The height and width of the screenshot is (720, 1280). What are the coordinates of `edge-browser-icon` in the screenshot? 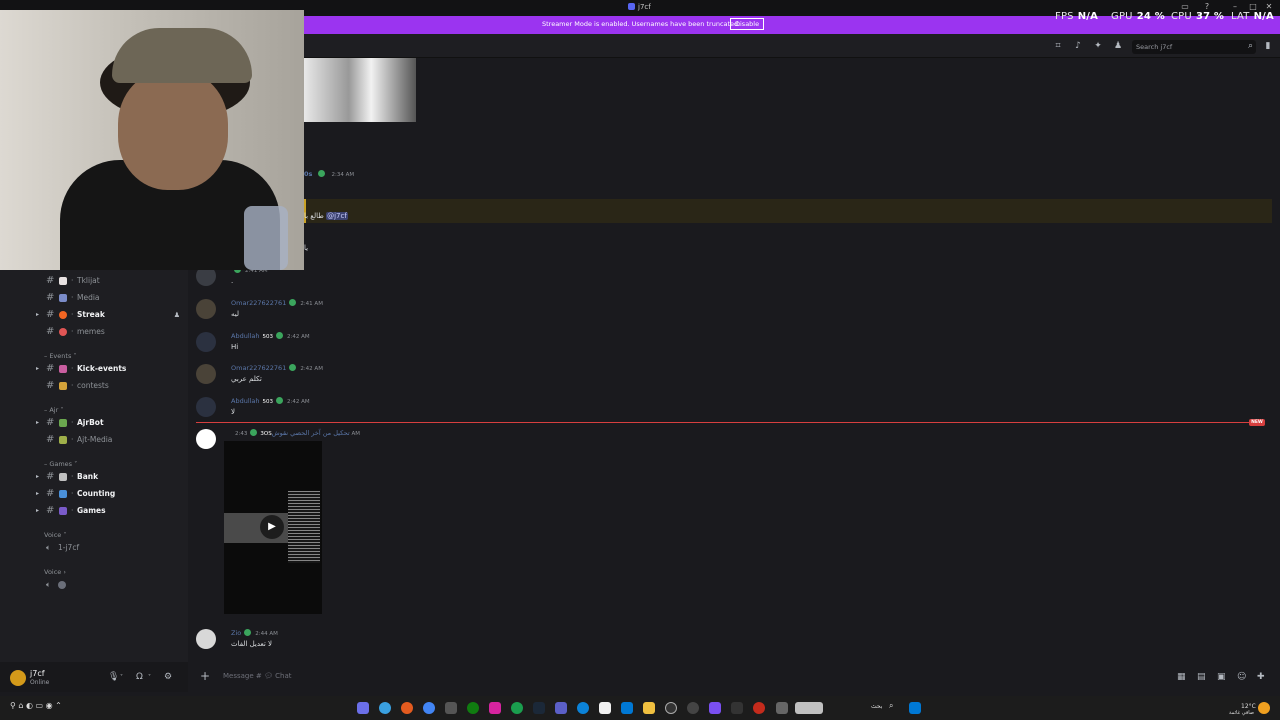 It's located at (583, 708).